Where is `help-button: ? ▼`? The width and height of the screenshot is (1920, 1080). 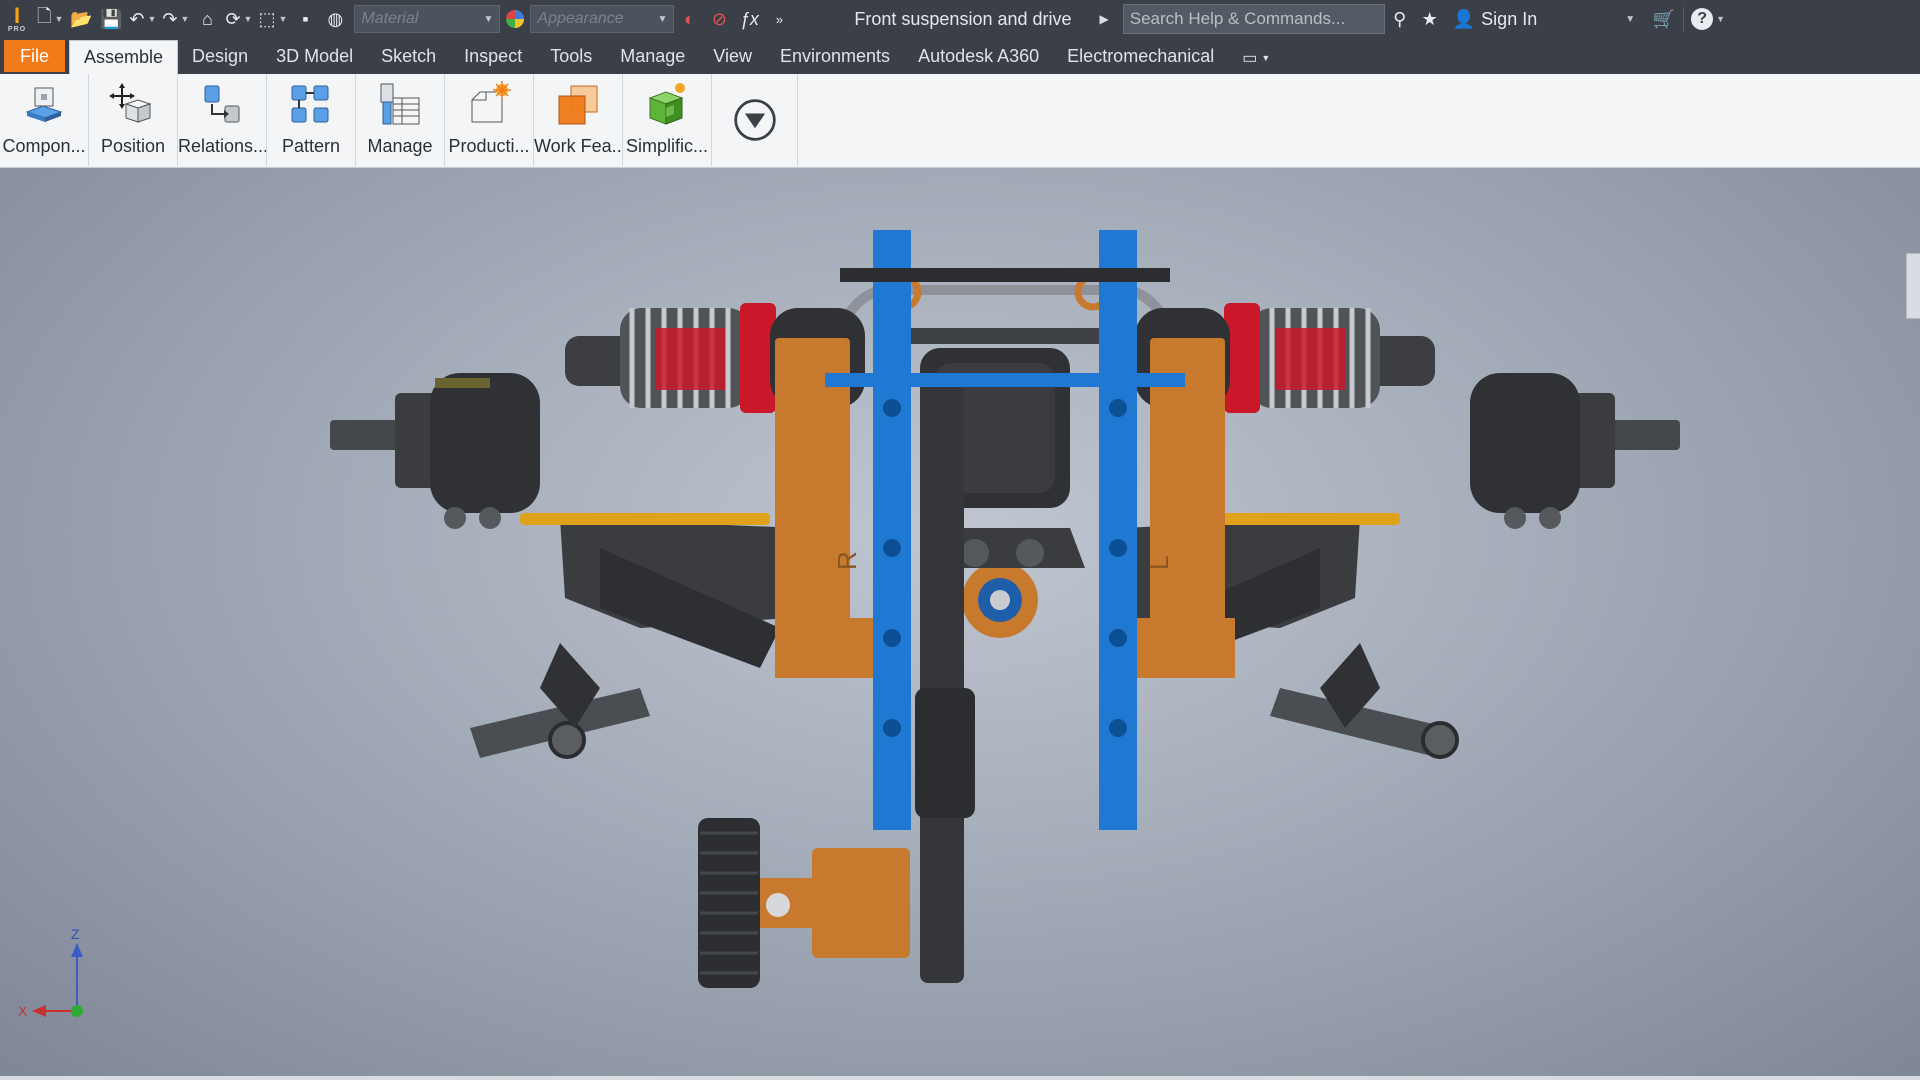
help-button: ? ▼ is located at coordinates (1708, 19).